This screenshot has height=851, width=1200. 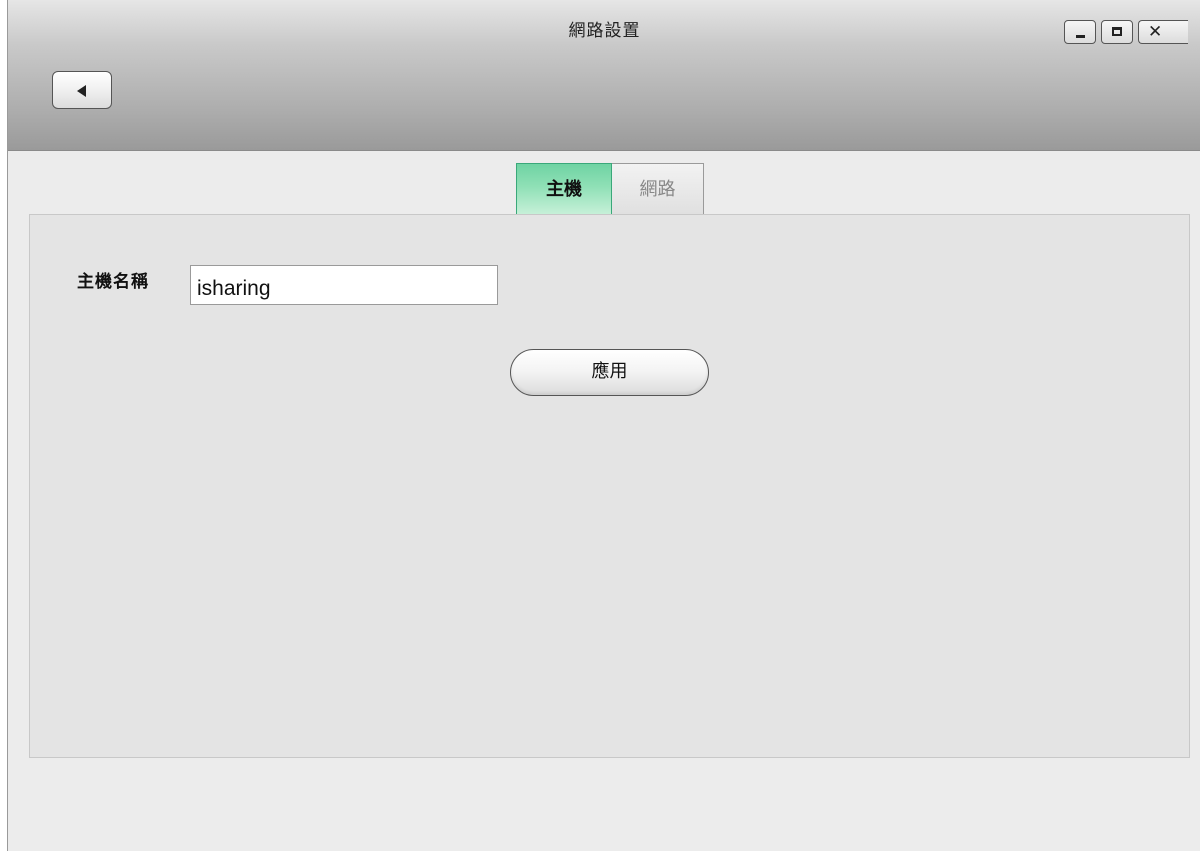 I want to click on tab-bar: 主機 網路, so click(x=610, y=189).